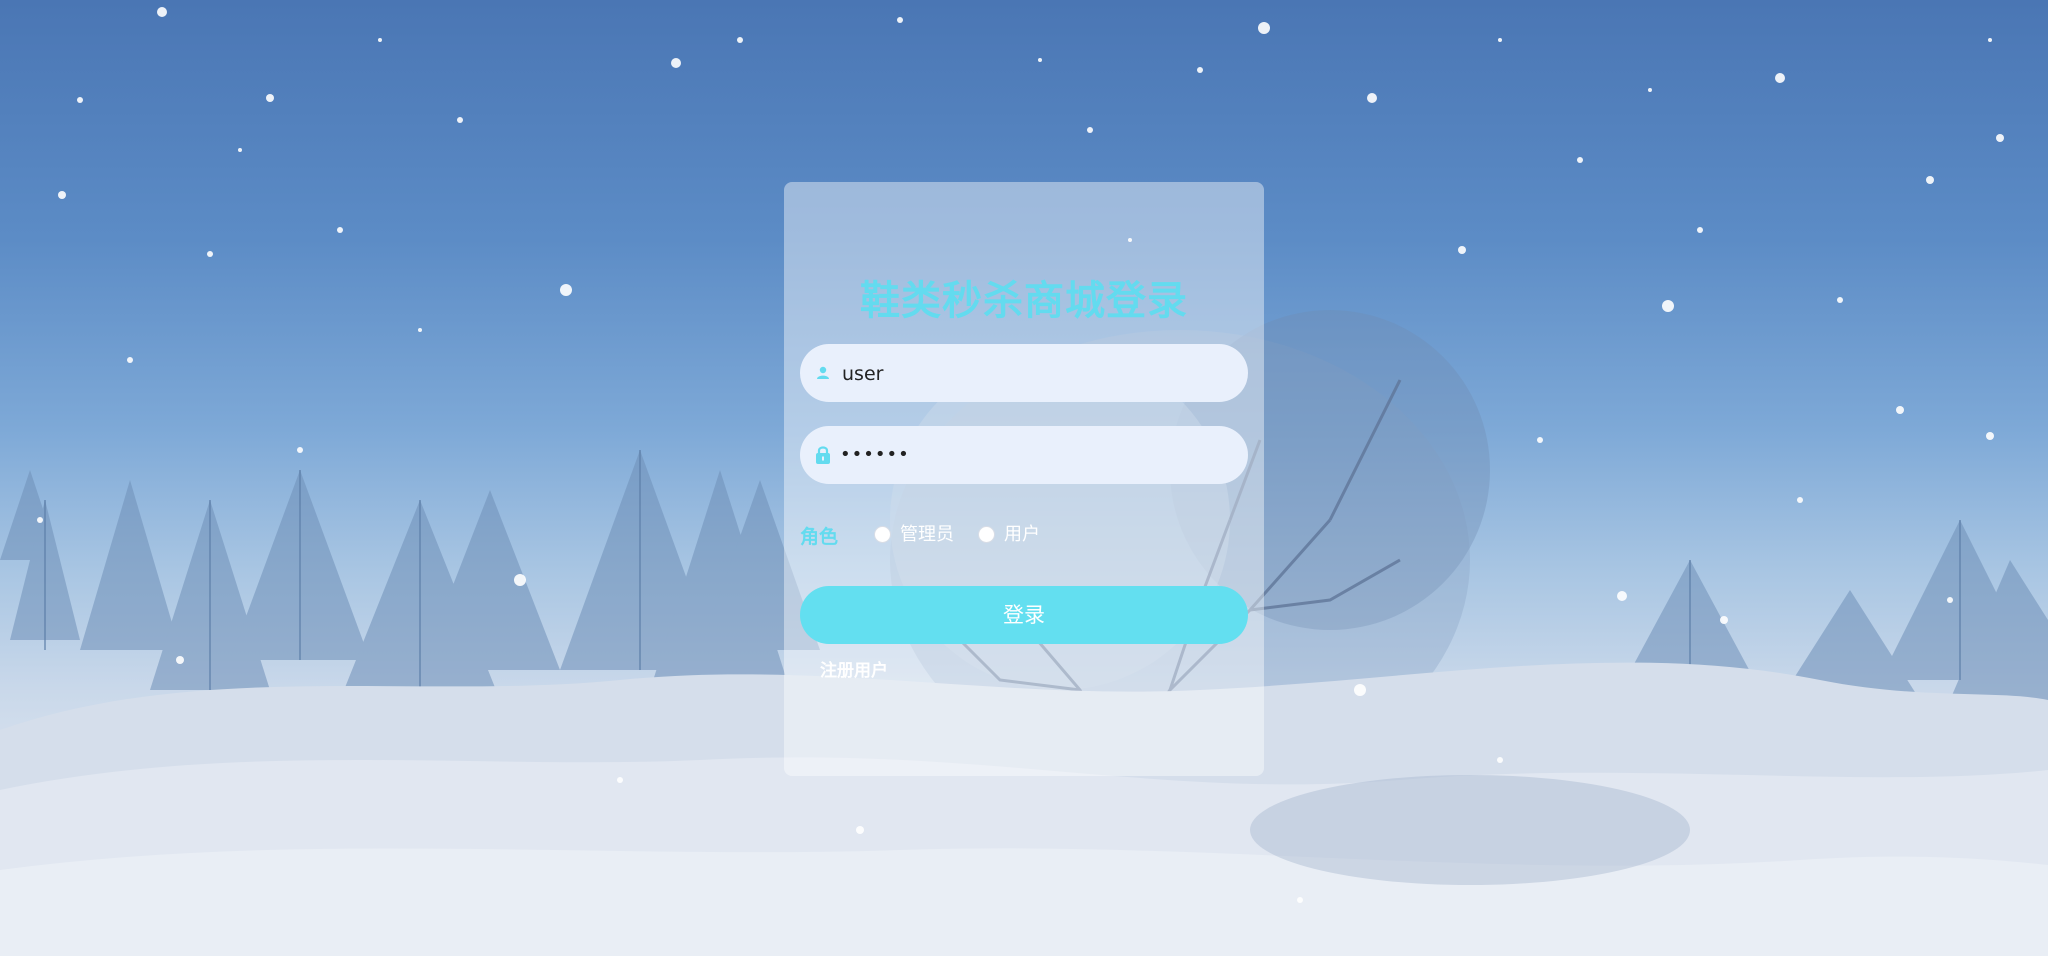 Image resolution: width=2048 pixels, height=956 pixels. What do you see at coordinates (927, 534) in the screenshot?
I see `role-option-admin-label: 管理员` at bounding box center [927, 534].